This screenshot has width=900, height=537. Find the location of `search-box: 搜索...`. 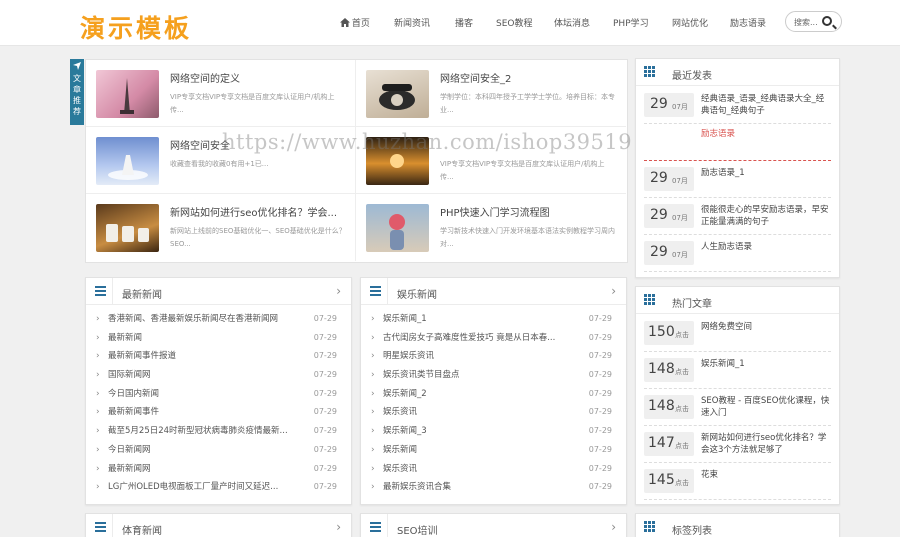

search-box: 搜索... is located at coordinates (813, 21).